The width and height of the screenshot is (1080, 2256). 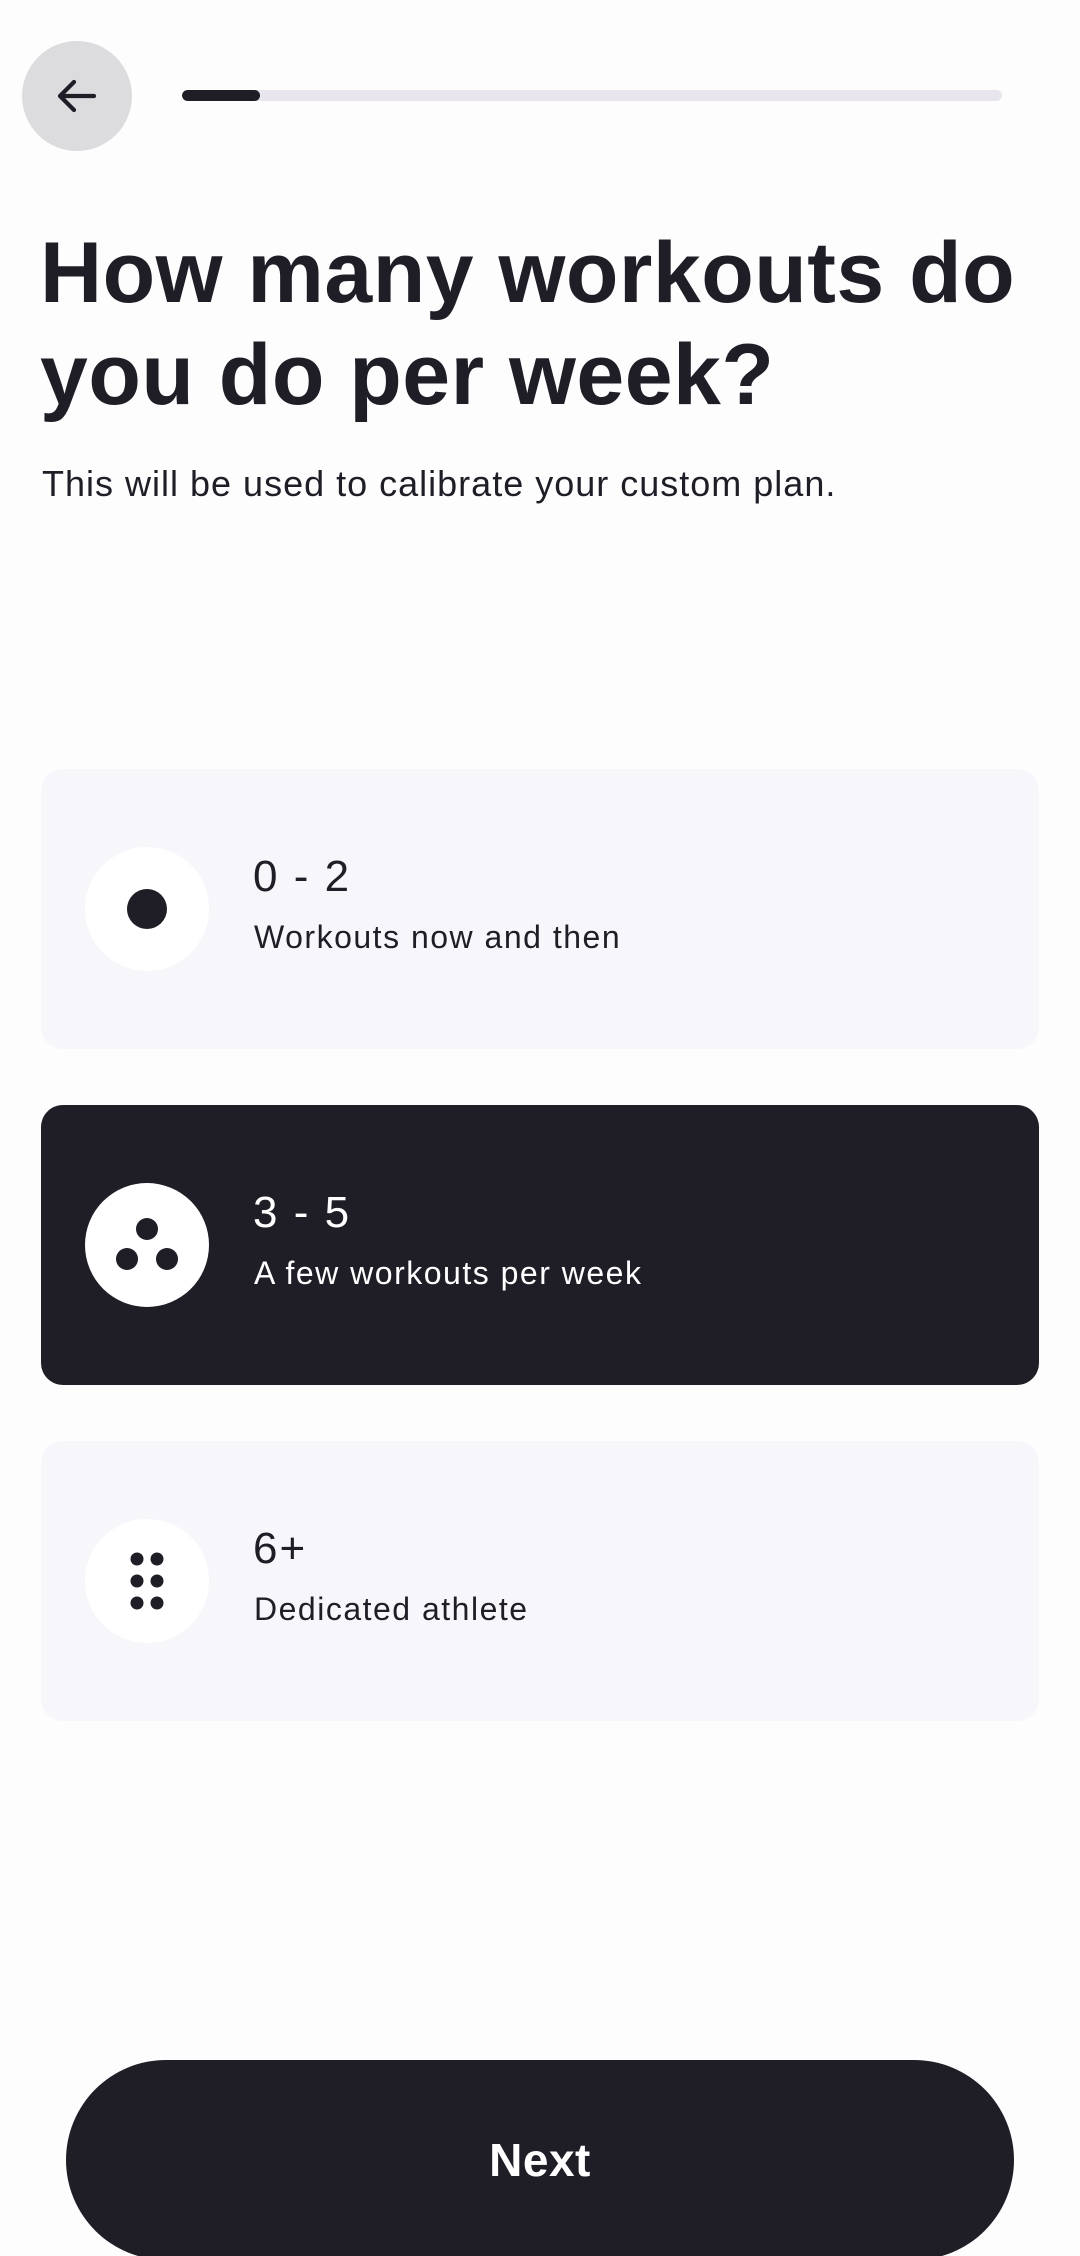 What do you see at coordinates (448, 1273) in the screenshot?
I see `option-description: A few workouts per week` at bounding box center [448, 1273].